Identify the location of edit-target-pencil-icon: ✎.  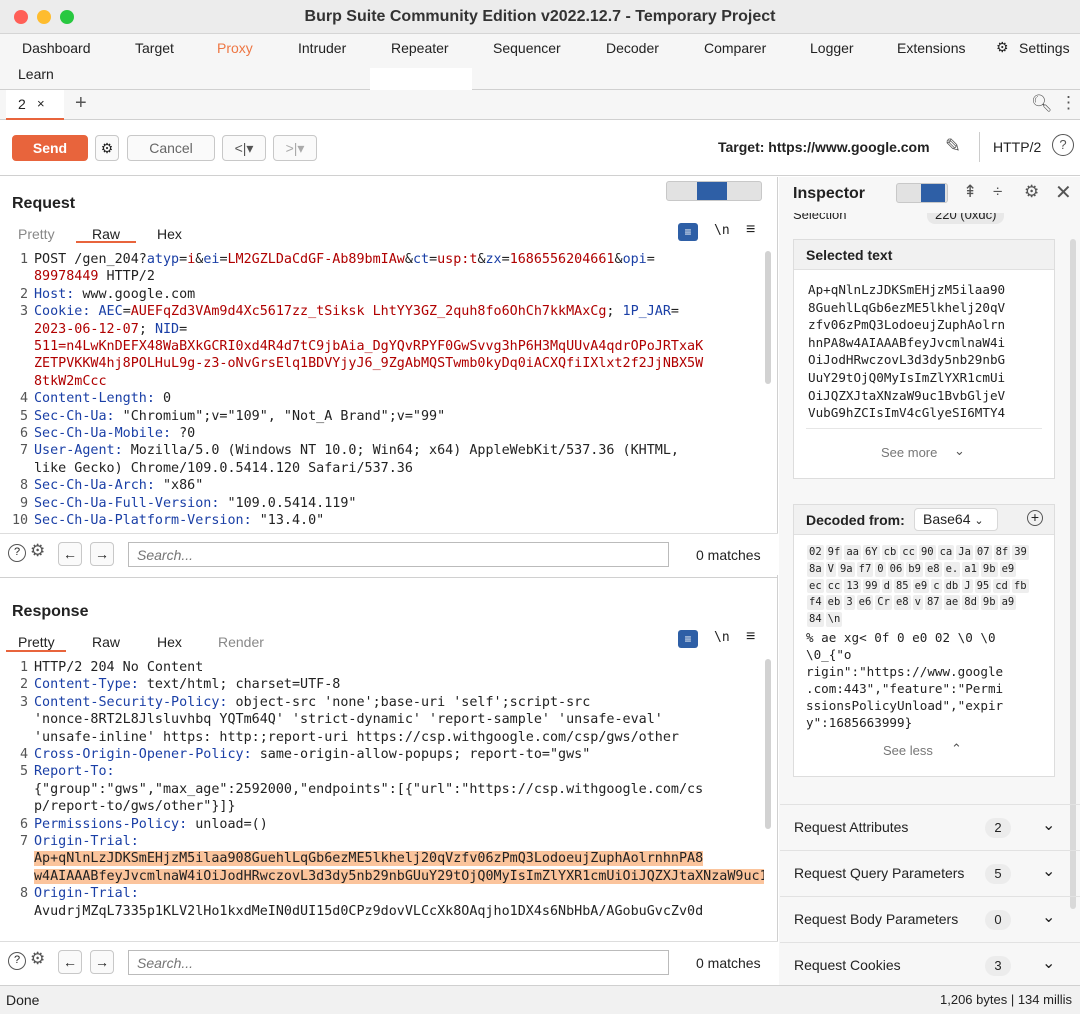
(953, 146).